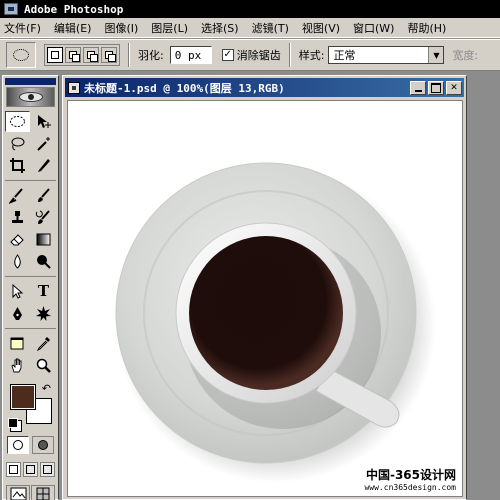 Image resolution: width=500 pixels, height=500 pixels. What do you see at coordinates (454, 87) in the screenshot?
I see `close-button: ✕` at bounding box center [454, 87].